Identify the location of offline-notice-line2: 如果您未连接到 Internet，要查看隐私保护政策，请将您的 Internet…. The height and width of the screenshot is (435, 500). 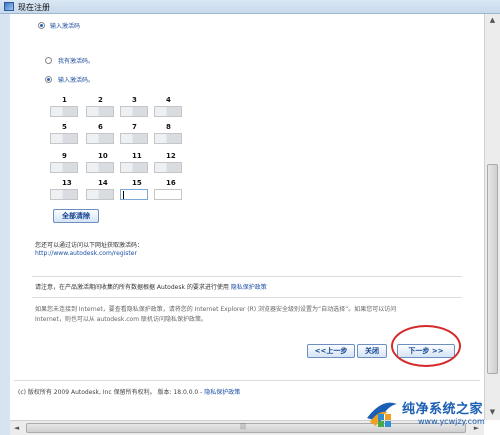
(216, 309).